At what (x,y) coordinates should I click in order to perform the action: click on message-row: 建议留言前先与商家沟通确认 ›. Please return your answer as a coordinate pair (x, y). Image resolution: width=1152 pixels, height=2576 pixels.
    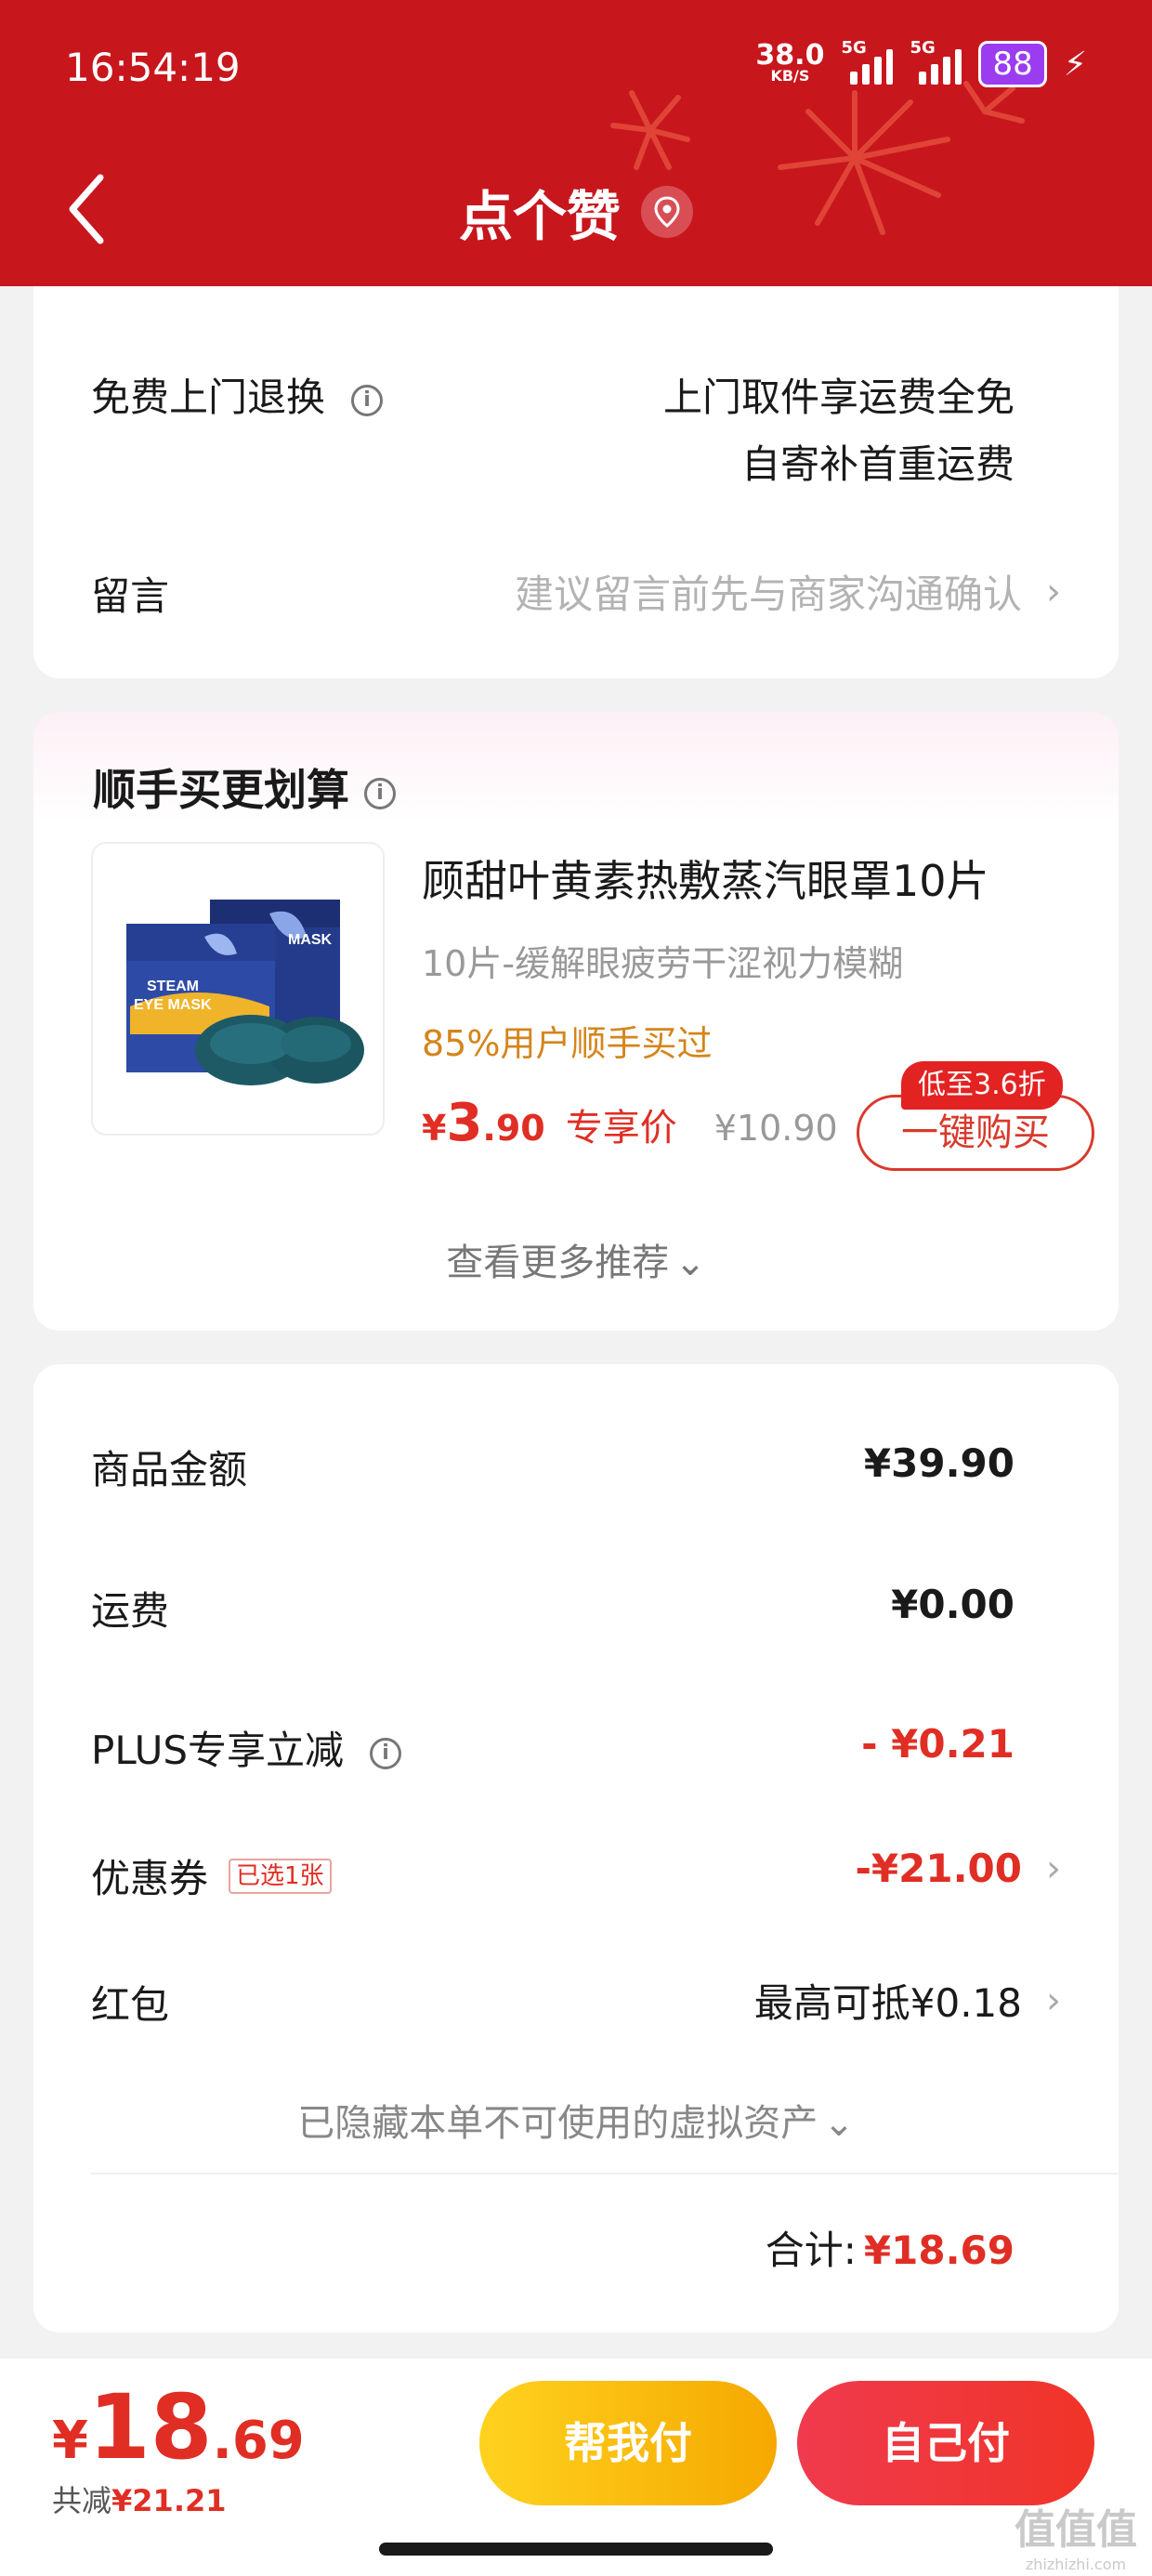
    Looking at the image, I should click on (788, 591).